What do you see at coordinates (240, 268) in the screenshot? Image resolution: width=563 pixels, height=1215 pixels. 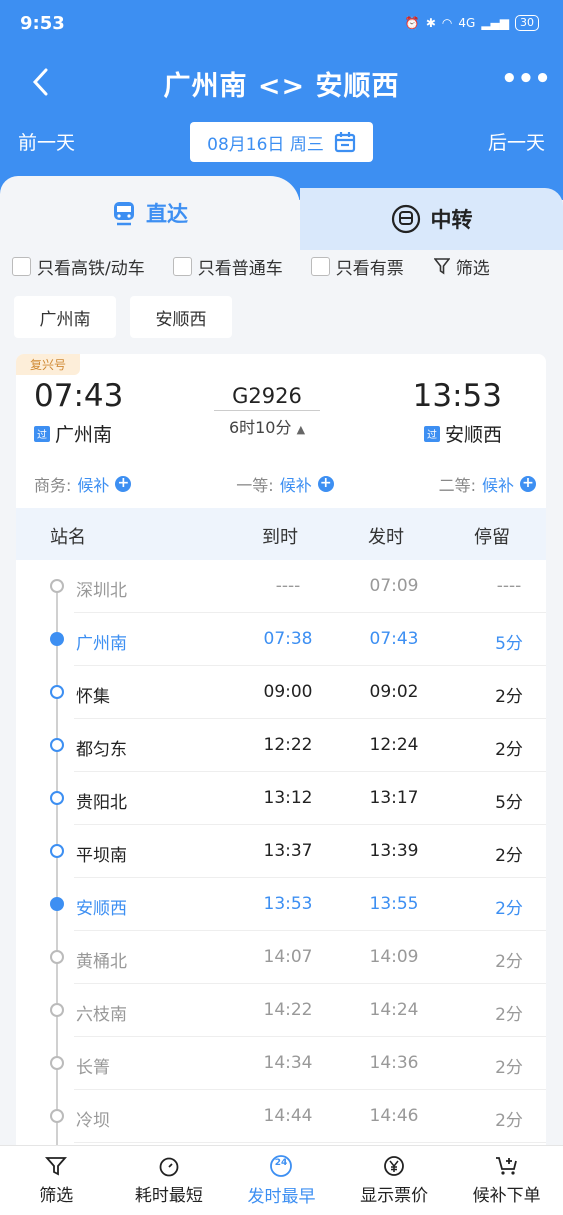 I see `normal-train-label: 只看普通车` at bounding box center [240, 268].